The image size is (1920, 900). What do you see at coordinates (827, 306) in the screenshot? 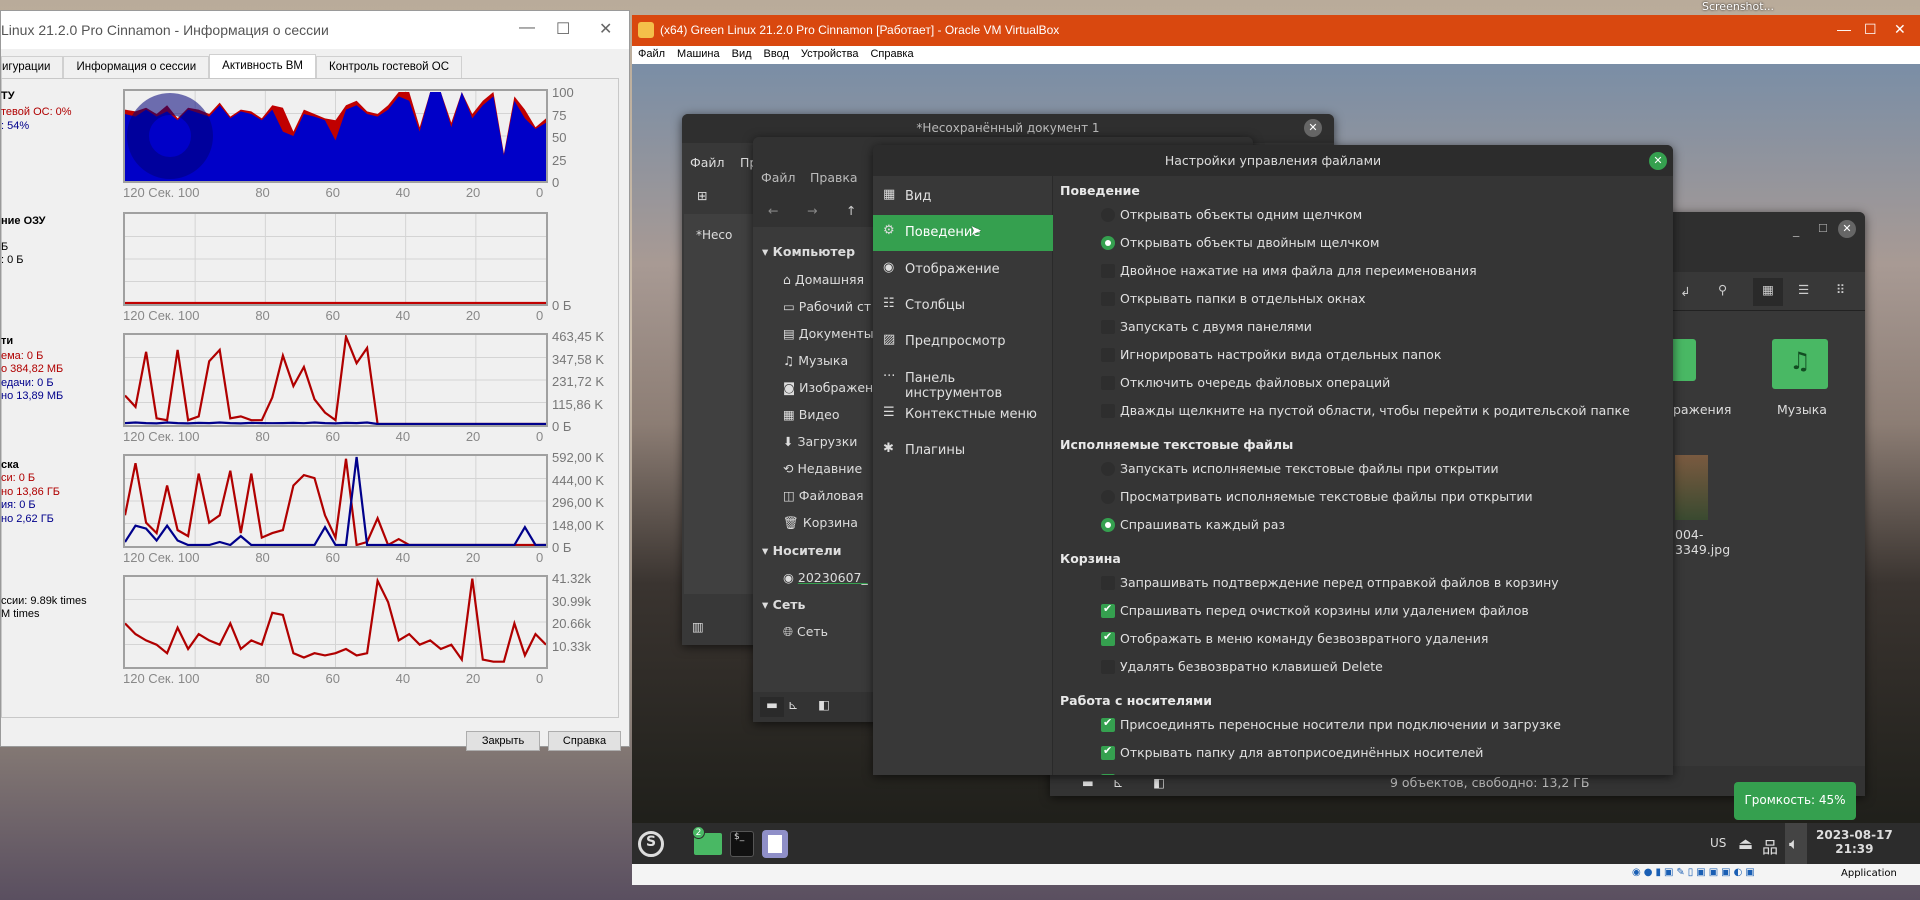
I see `place-item: ▭ Рабочий ст` at bounding box center [827, 306].